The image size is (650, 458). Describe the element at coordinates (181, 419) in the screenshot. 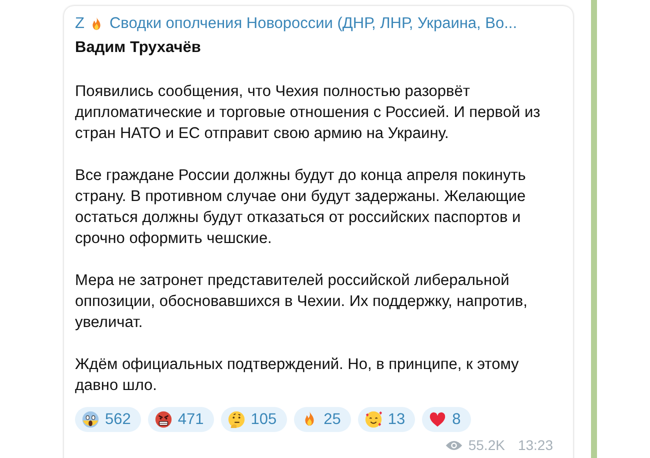

I see `reaction-button: 471` at that location.